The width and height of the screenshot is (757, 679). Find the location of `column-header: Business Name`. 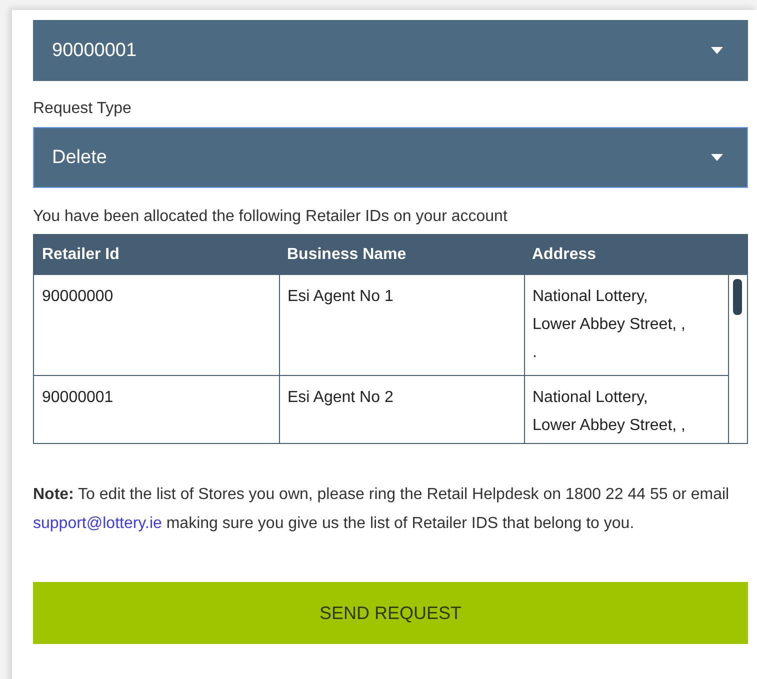

column-header: Business Name is located at coordinates (401, 255).